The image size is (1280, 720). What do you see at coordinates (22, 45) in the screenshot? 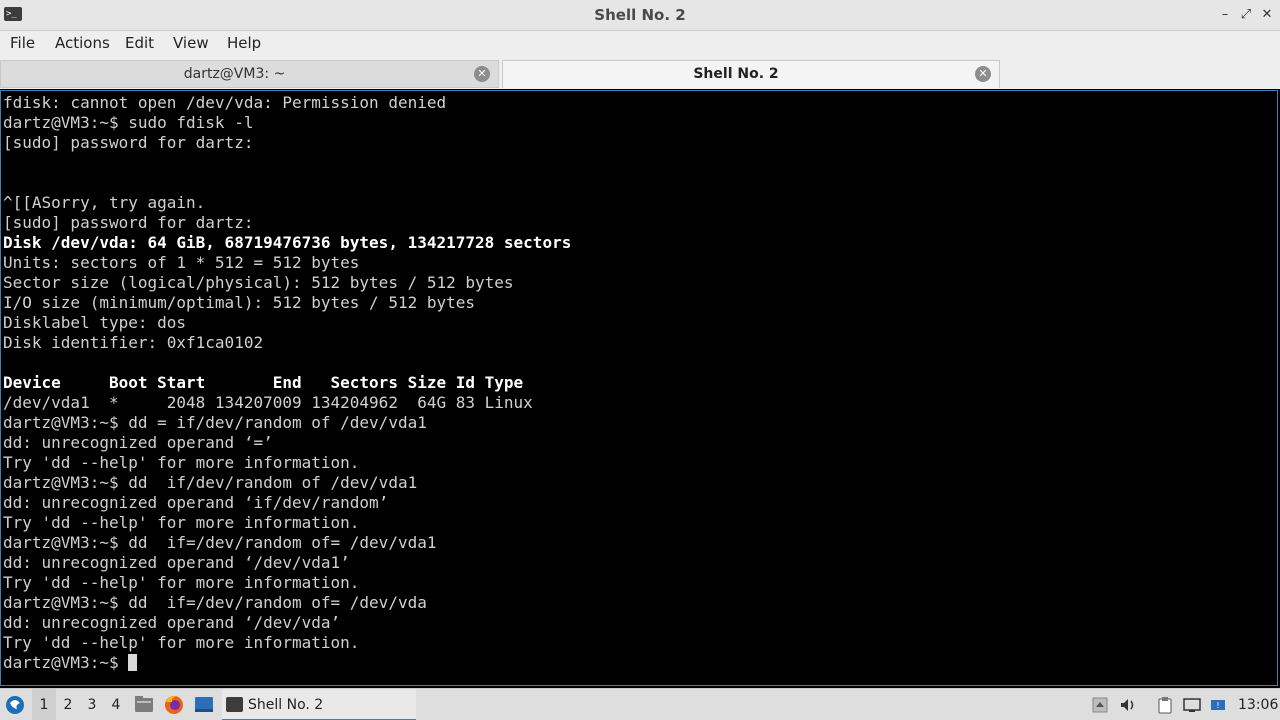
I see `menu-file: File` at bounding box center [22, 45].